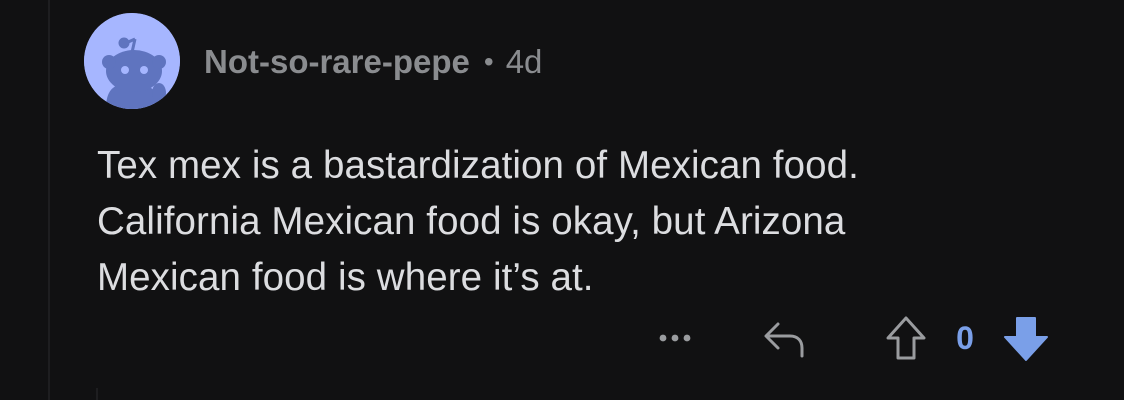  What do you see at coordinates (345, 277) in the screenshot?
I see `comment-line: Mexican food is where it’s at.` at bounding box center [345, 277].